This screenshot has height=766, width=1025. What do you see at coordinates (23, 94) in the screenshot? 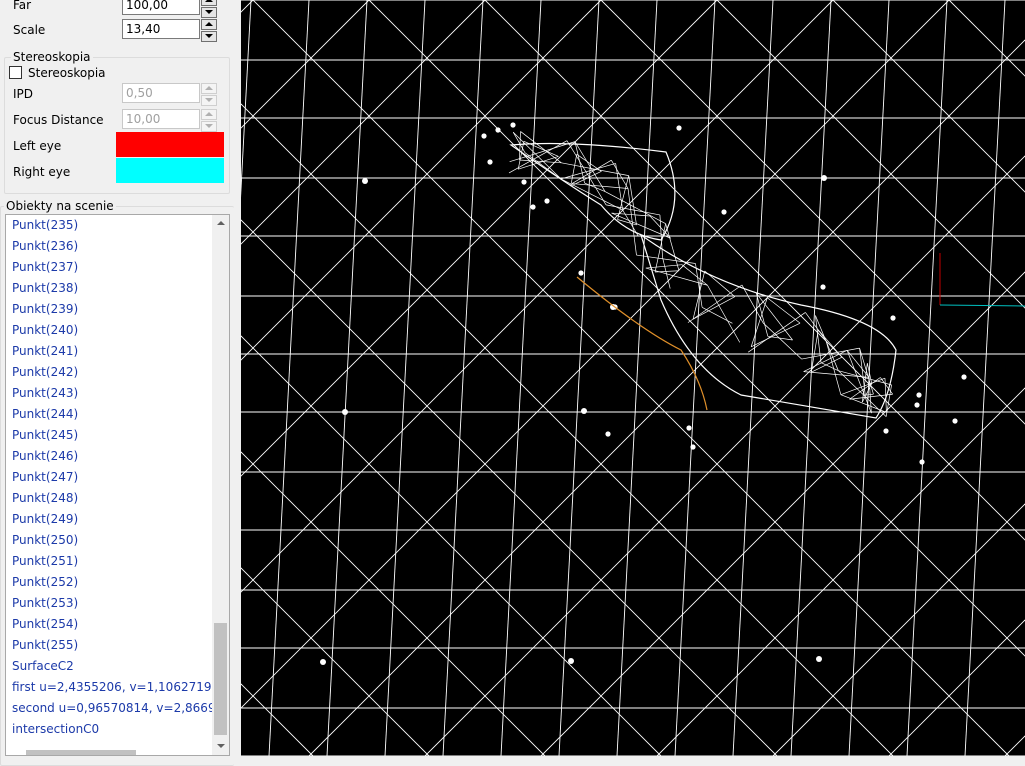
I see `ipd-label: IPD` at bounding box center [23, 94].